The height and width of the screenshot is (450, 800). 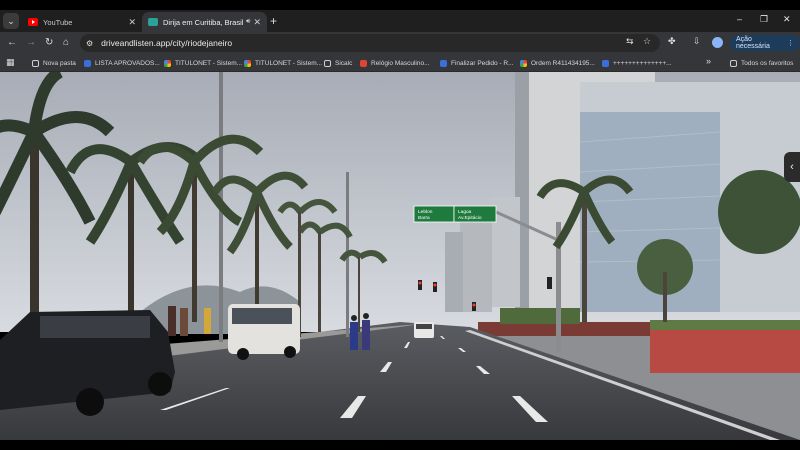 I want to click on home-icon: ⌂, so click(x=66, y=42).